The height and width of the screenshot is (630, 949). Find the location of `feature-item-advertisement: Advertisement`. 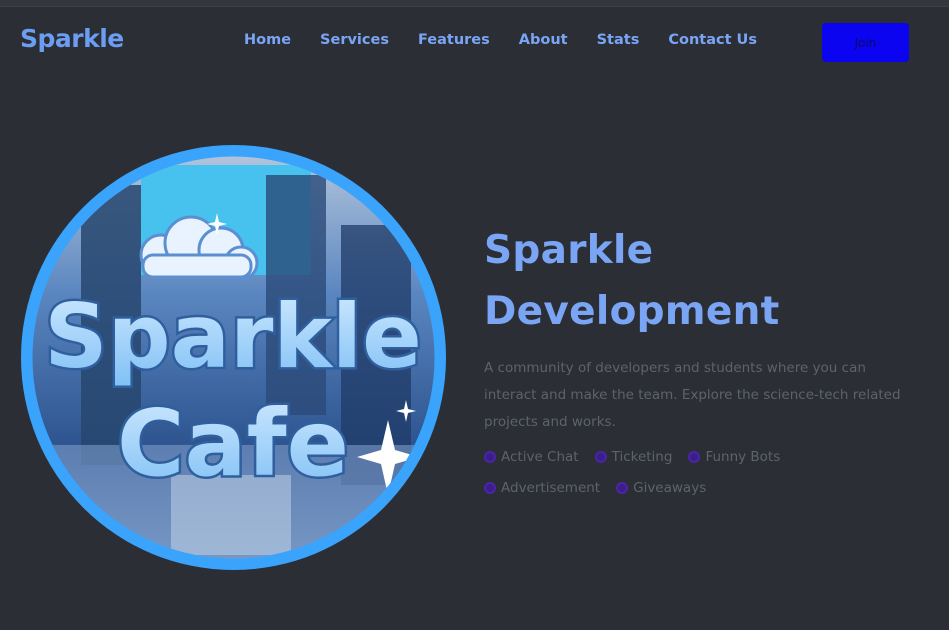

feature-item-advertisement: Advertisement is located at coordinates (542, 488).